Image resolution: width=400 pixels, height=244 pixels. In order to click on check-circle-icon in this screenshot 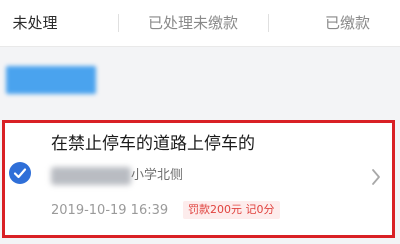, I will do `click(20, 173)`.